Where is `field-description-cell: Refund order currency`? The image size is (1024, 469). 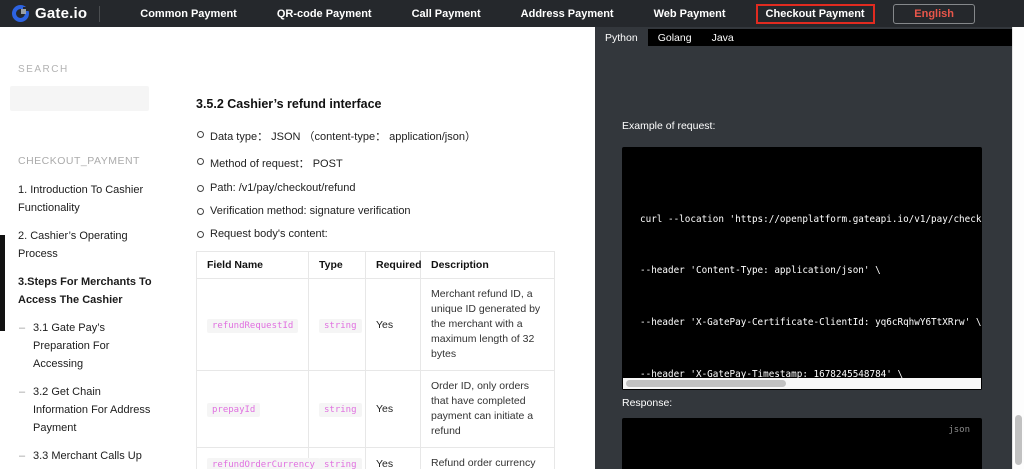
field-description-cell: Refund order currency is located at coordinates (487, 458).